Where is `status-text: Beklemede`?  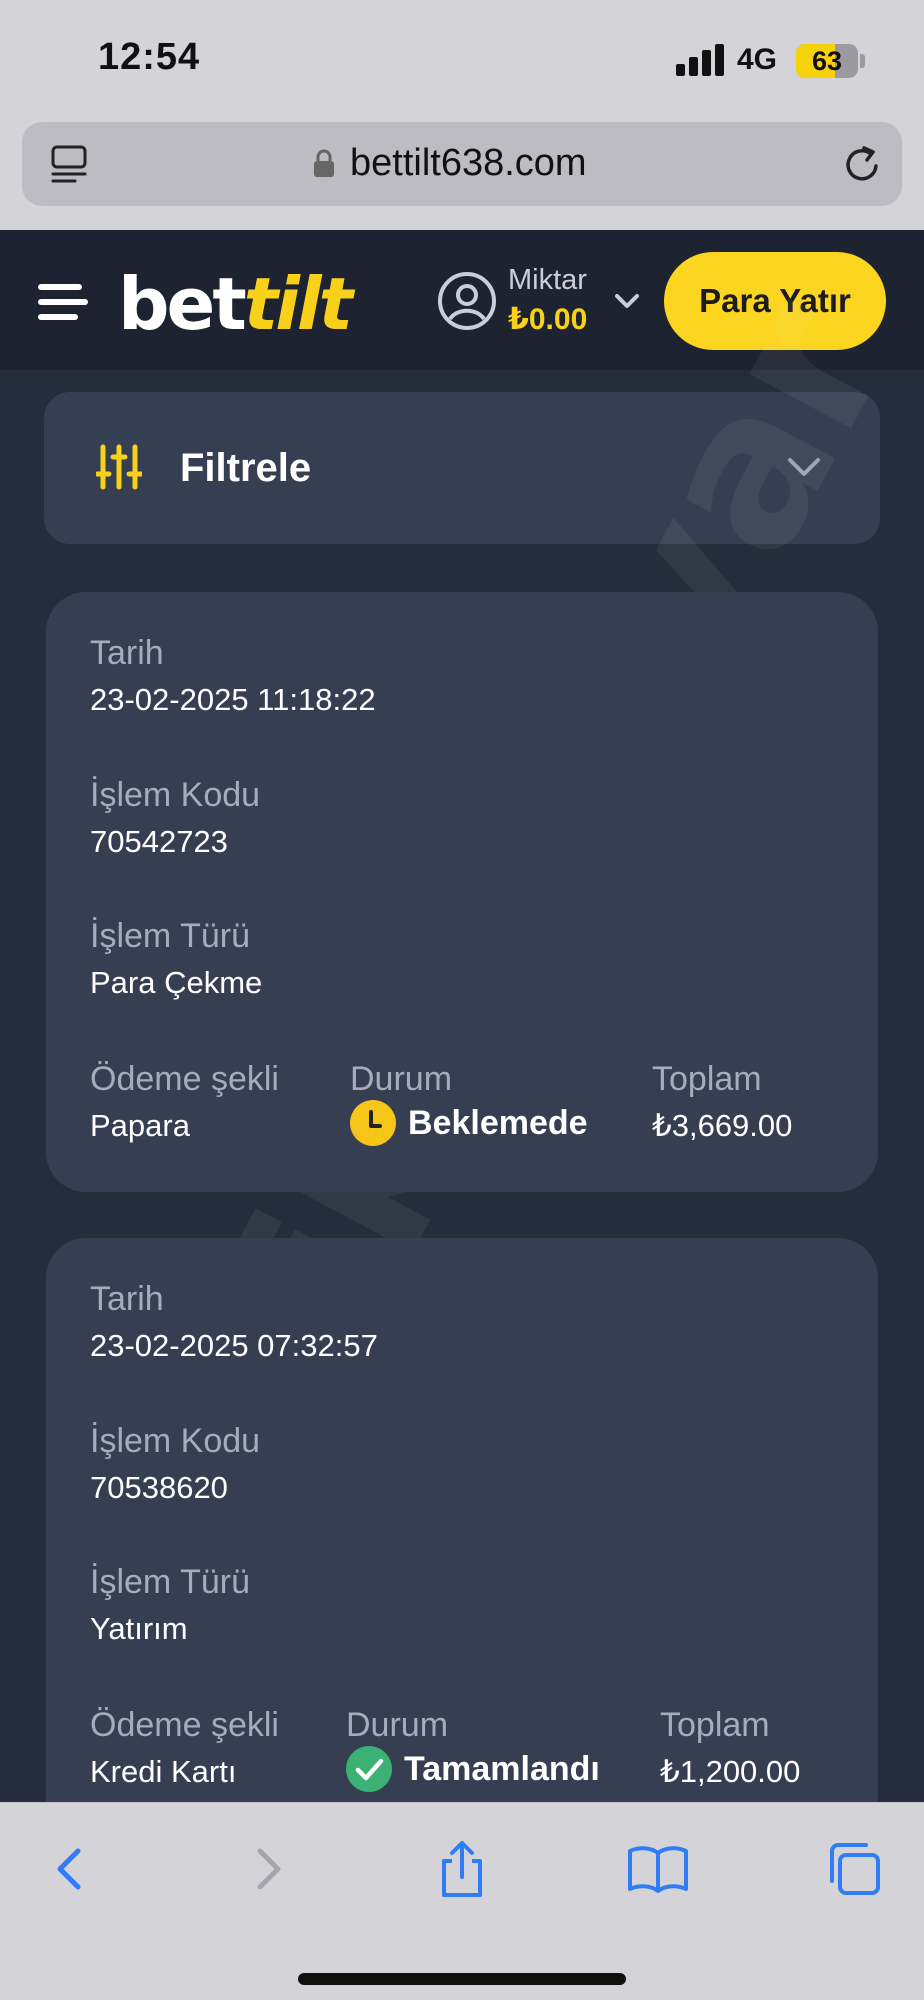 status-text: Beklemede is located at coordinates (498, 1122).